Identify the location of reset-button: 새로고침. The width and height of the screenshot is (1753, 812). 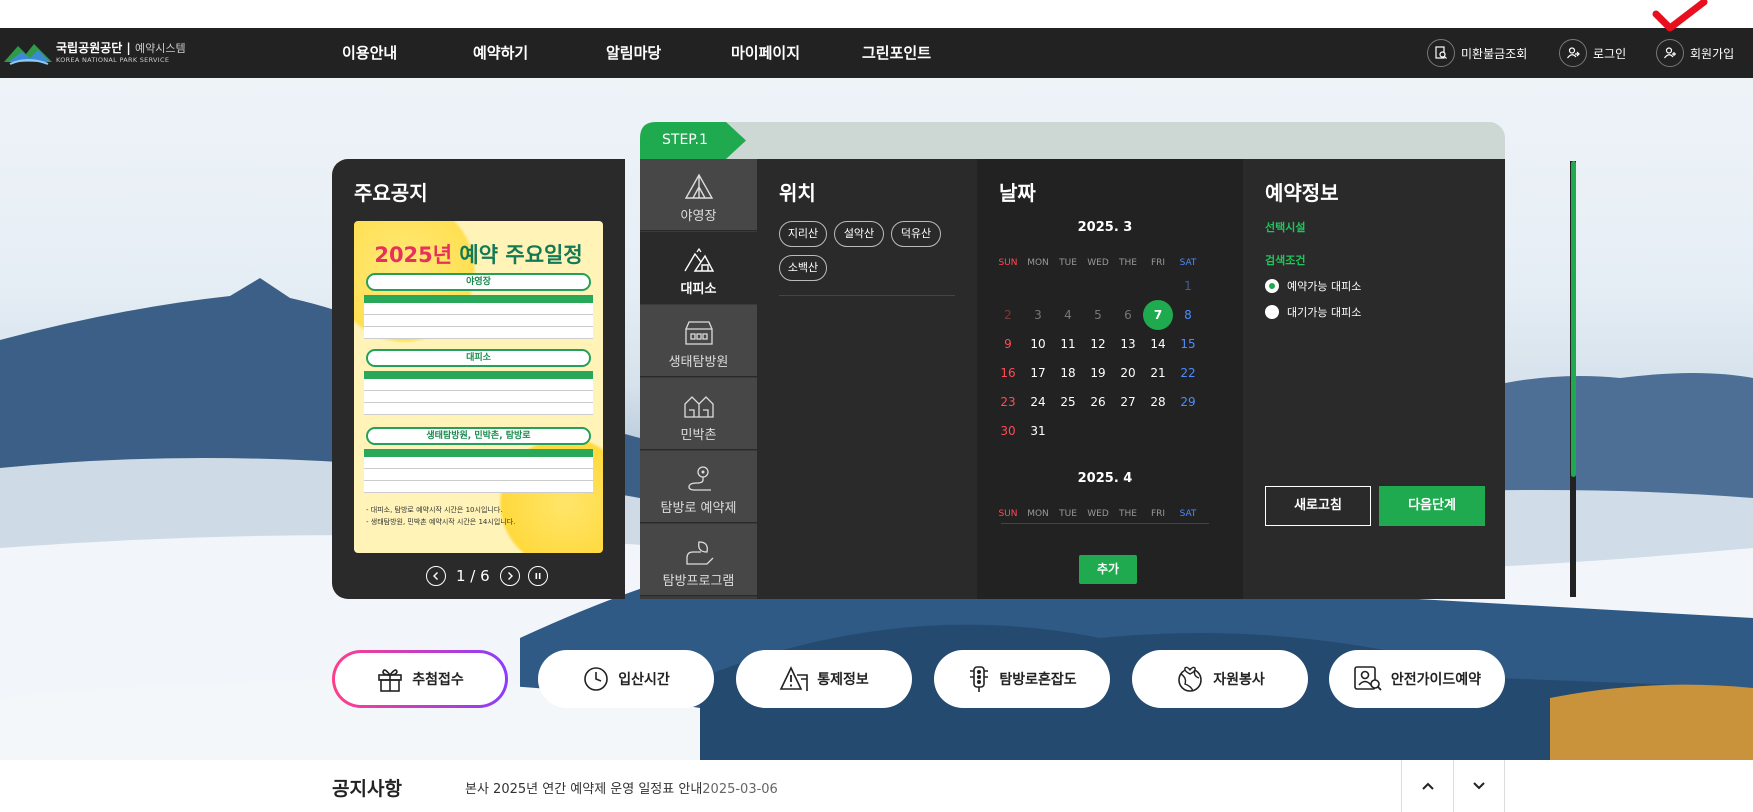
(1318, 506).